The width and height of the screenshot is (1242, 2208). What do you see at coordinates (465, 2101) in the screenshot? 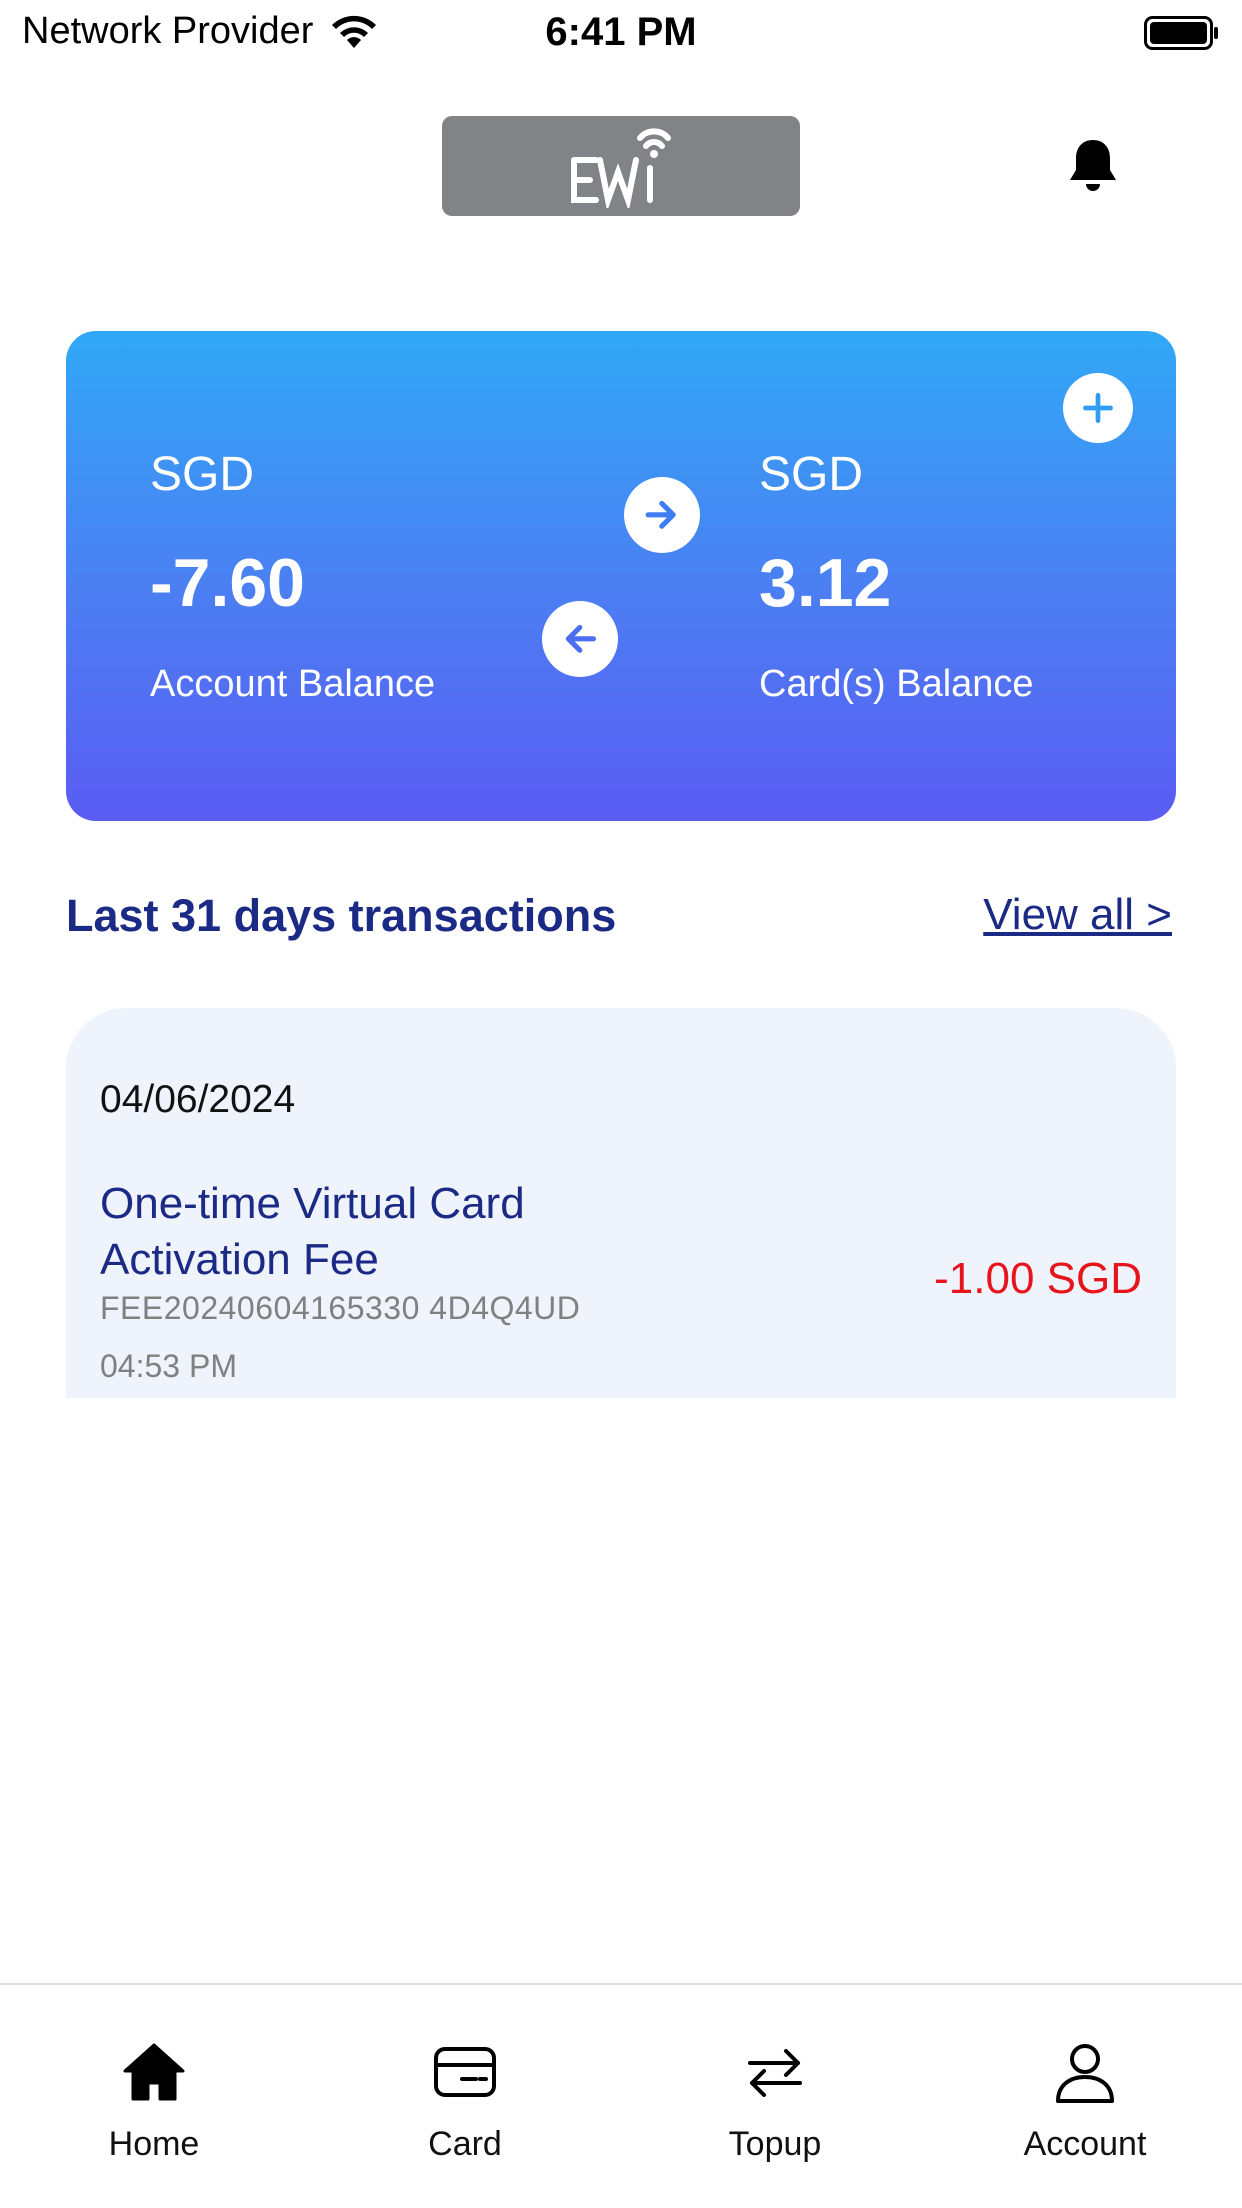
I see `nav-card: Card` at bounding box center [465, 2101].